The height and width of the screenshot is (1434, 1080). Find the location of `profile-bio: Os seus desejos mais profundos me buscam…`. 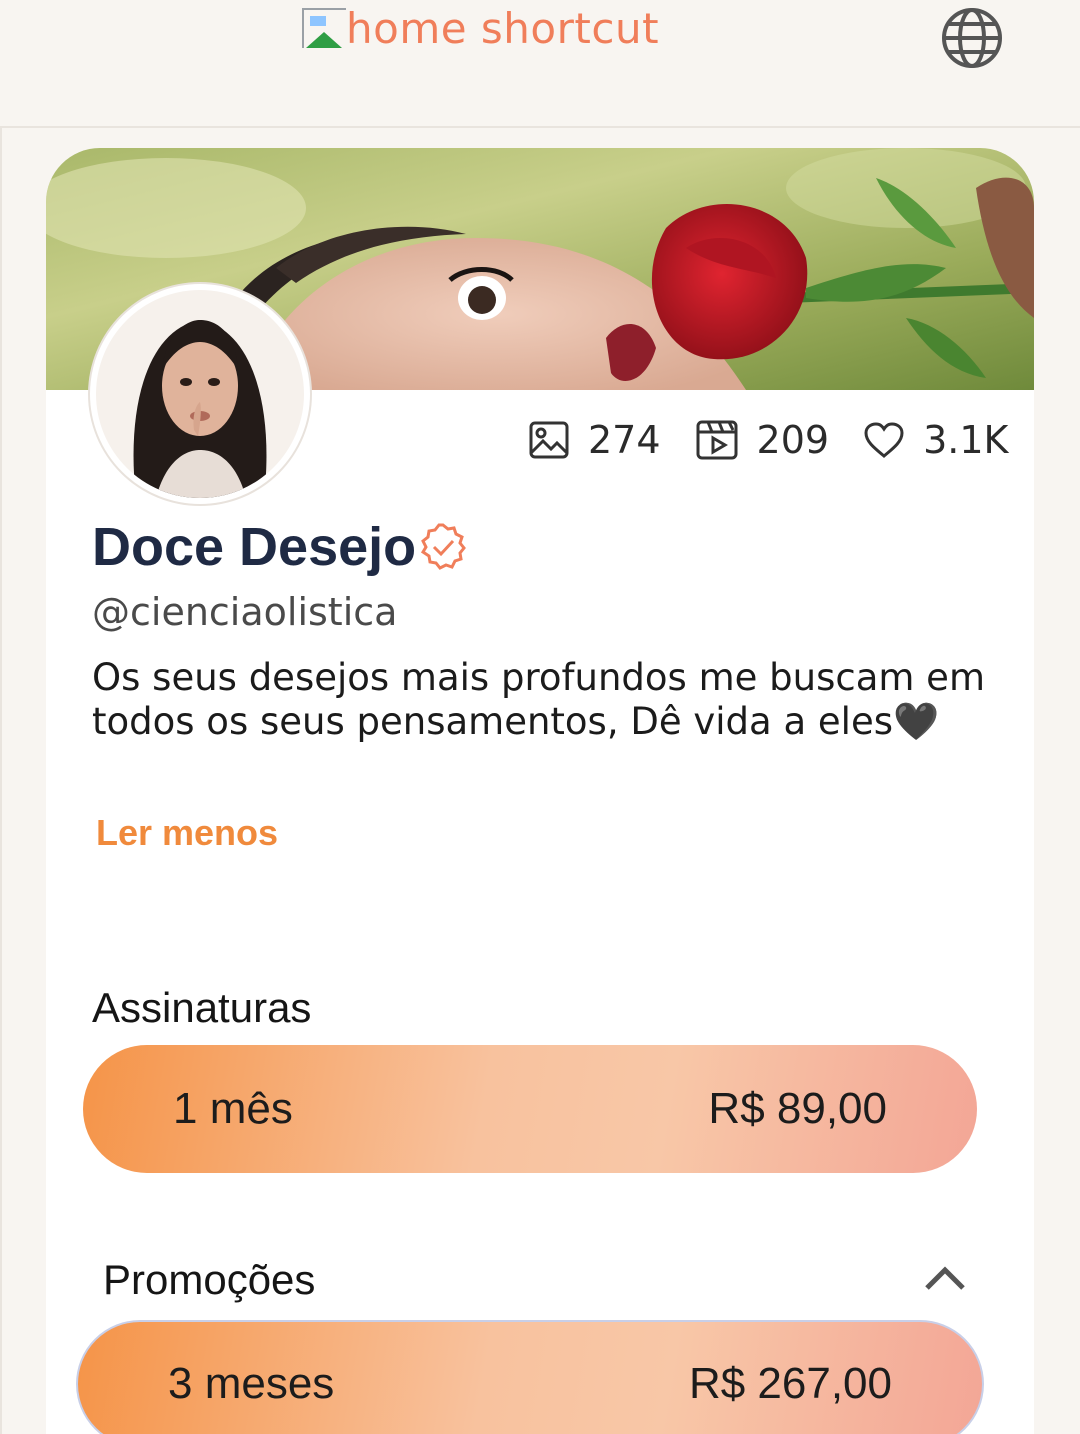

profile-bio: Os seus desejos mais profundos me buscam… is located at coordinates (538, 699).